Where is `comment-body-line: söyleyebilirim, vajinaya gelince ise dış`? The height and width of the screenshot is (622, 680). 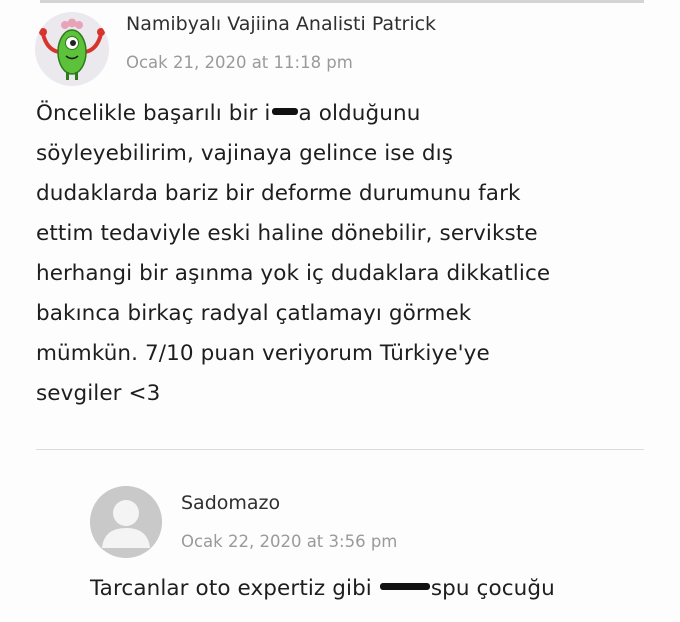
comment-body-line: söyleyebilirim, vajinaya gelince ise dış is located at coordinates (244, 153).